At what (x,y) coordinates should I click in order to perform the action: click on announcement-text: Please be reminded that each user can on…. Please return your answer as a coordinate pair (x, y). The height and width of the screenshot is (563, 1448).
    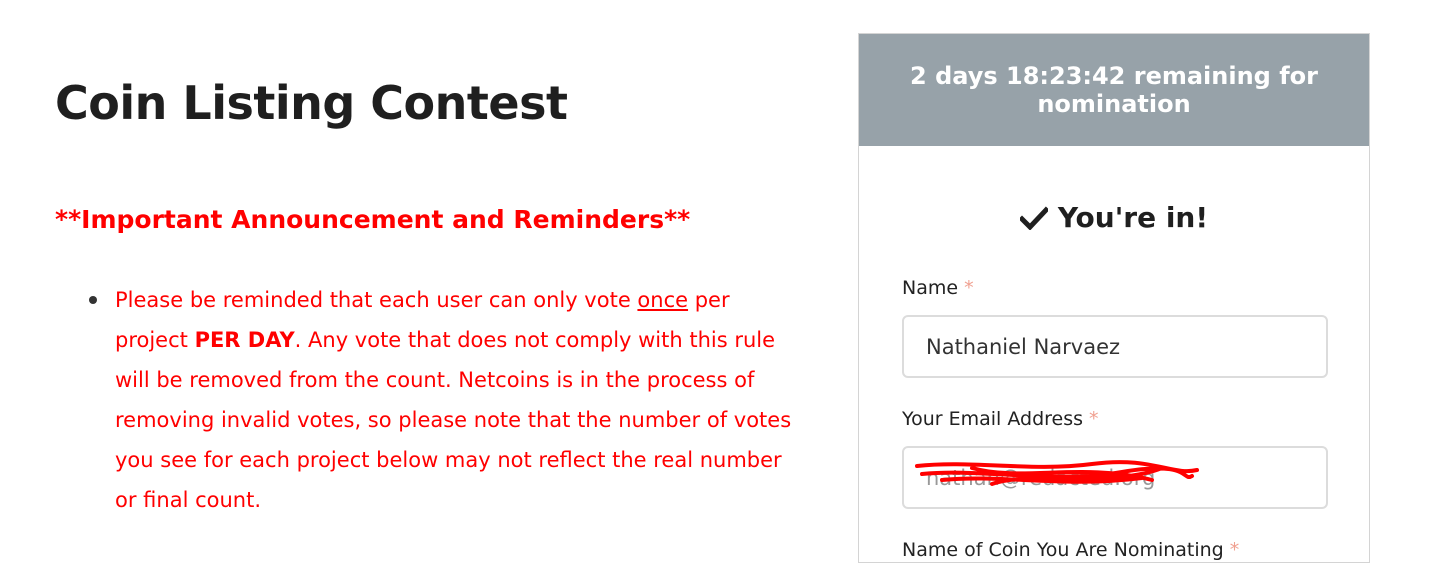
    Looking at the image, I should click on (376, 300).